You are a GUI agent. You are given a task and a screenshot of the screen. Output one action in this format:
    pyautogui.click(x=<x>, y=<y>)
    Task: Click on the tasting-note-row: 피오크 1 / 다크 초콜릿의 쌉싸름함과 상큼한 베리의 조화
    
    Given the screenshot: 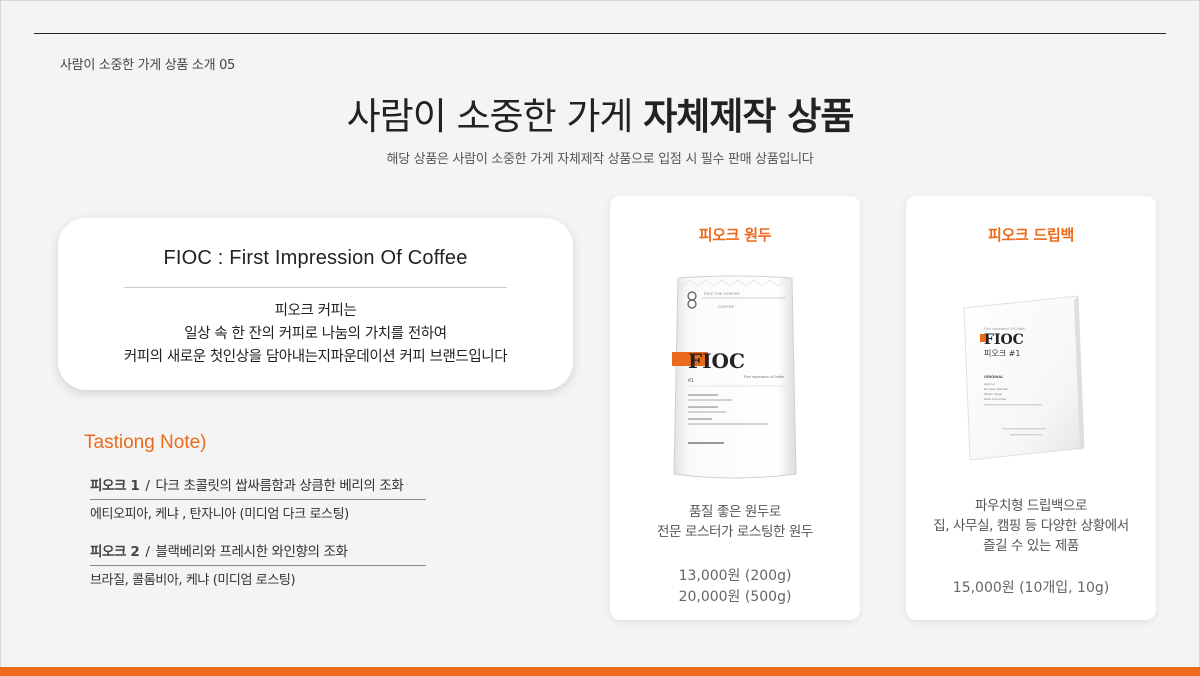 What is the action you would take?
    pyautogui.click(x=258, y=487)
    